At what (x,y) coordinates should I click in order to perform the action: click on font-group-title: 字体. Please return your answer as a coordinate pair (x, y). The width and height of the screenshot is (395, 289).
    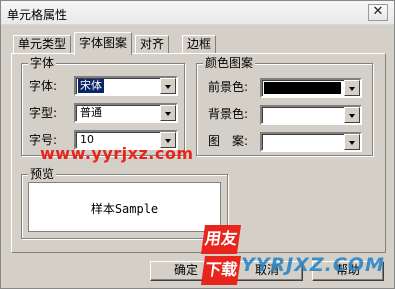
    Looking at the image, I should click on (42, 63).